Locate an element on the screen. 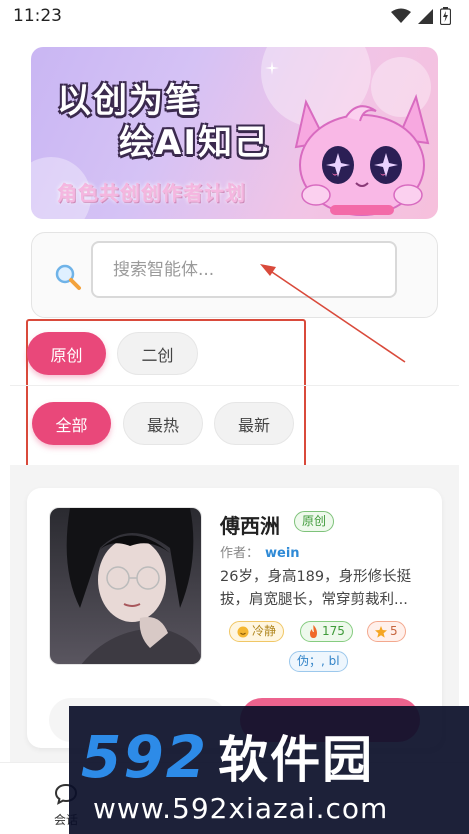 This screenshot has height=834, width=469. wifi-icon is located at coordinates (401, 15).